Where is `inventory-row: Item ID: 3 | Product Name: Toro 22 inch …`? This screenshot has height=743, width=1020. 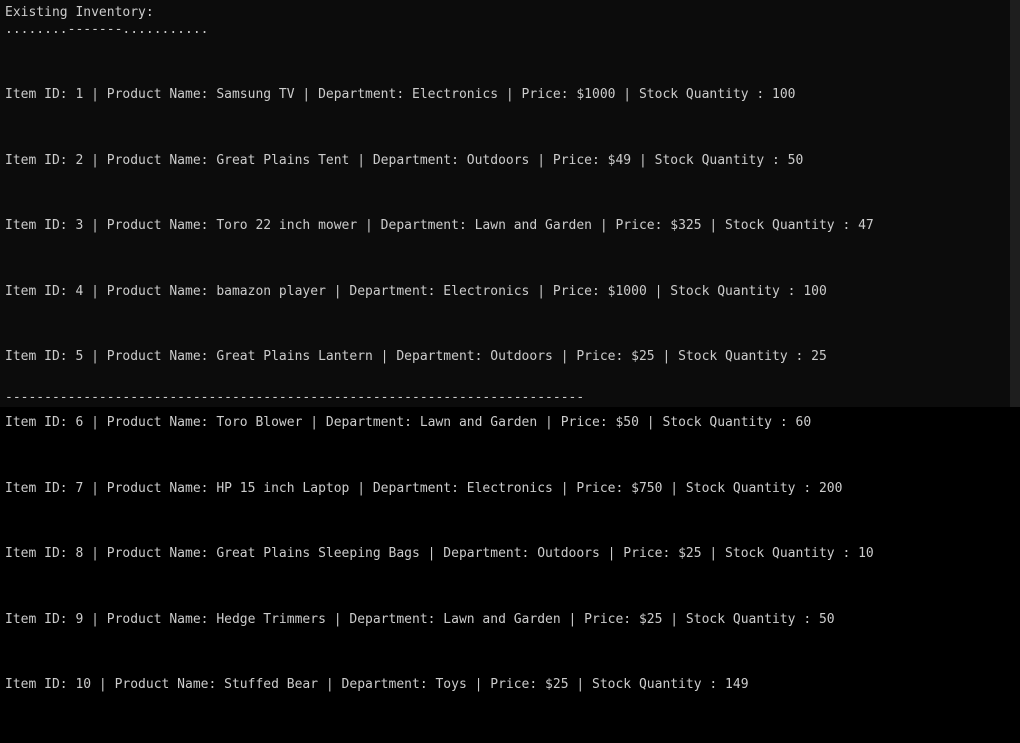 inventory-row: Item ID: 3 | Product Name: Toro 22 inch … is located at coordinates (439, 226).